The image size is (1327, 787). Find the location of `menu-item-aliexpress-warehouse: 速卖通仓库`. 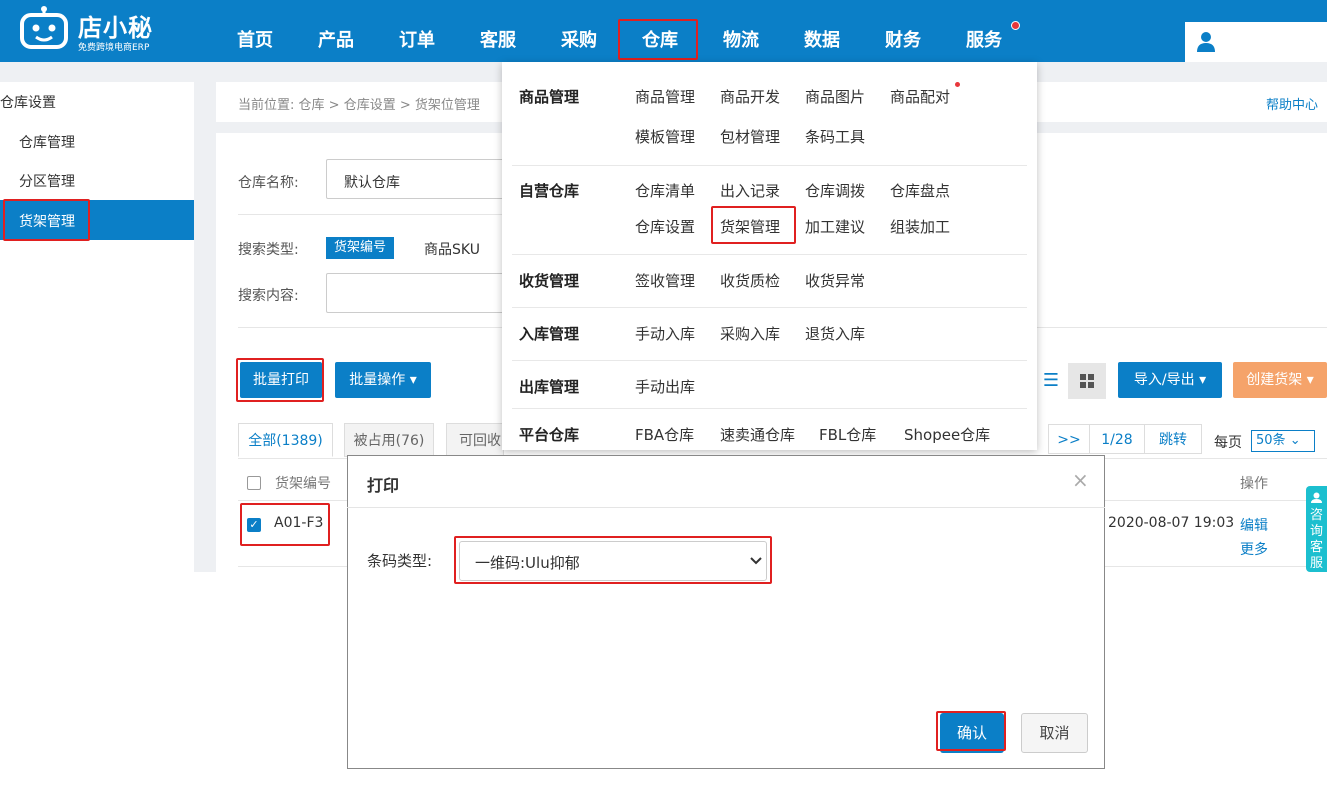

menu-item-aliexpress-warehouse: 速卖通仓库 is located at coordinates (757, 434).